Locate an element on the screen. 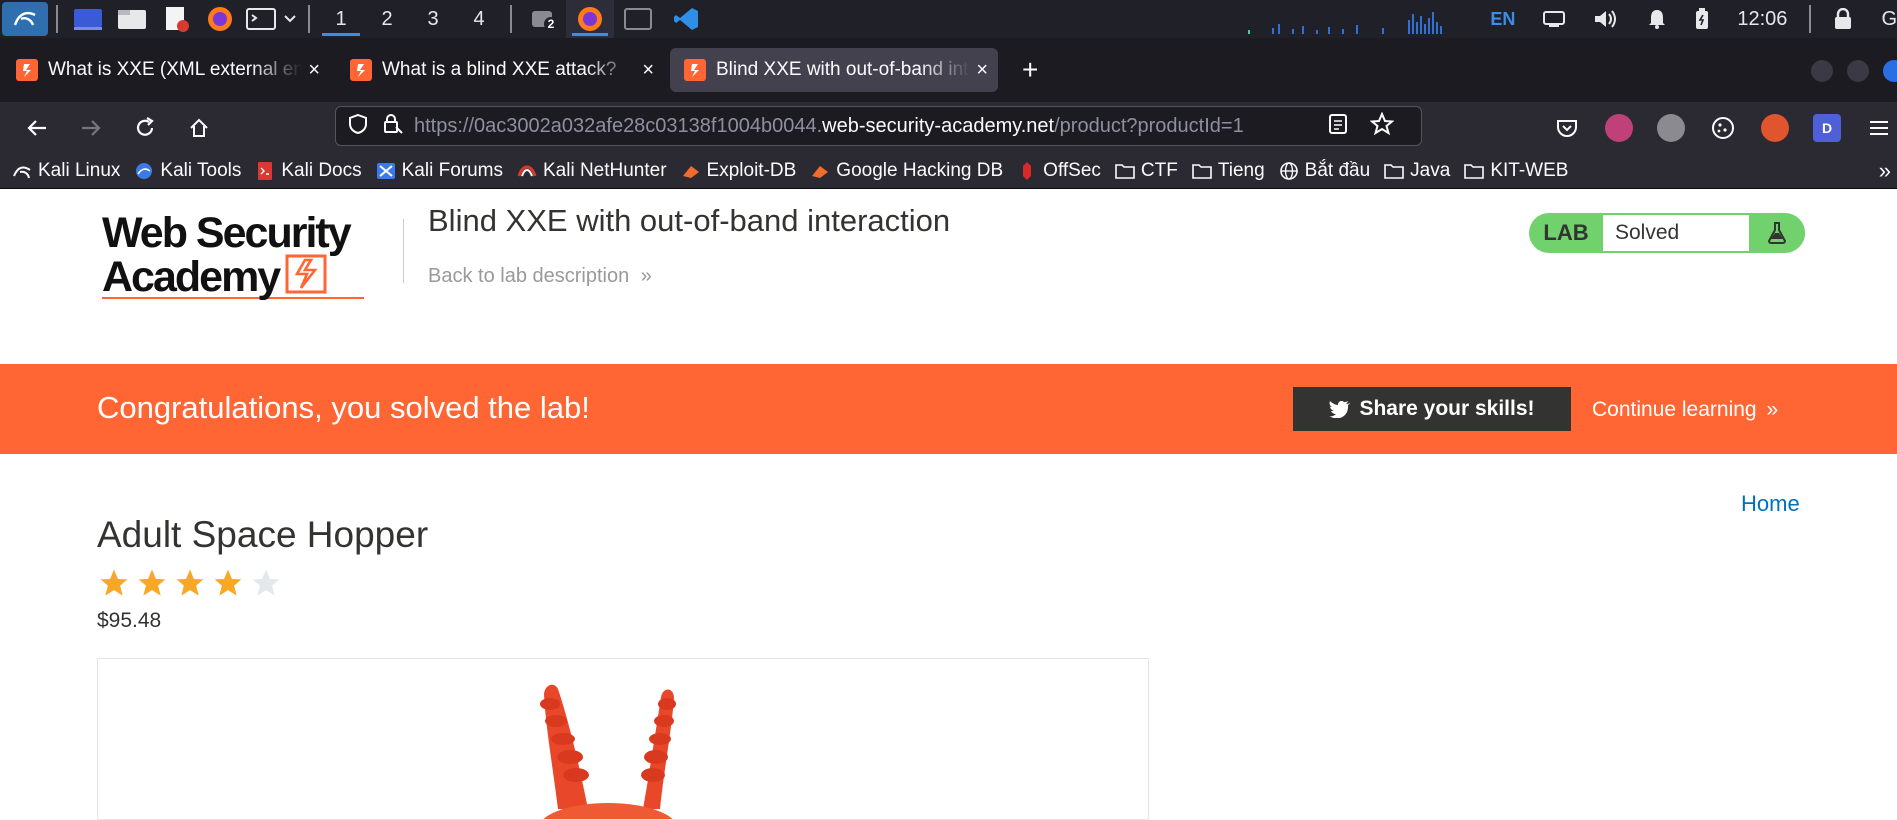  terminal-icon is located at coordinates (261, 19).